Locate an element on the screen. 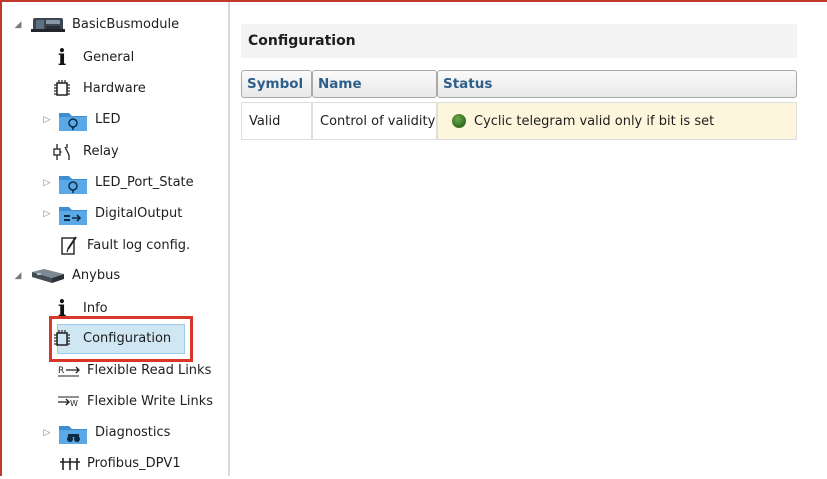 The image size is (827, 479). tree-item-label: DigitalOutput is located at coordinates (139, 213).